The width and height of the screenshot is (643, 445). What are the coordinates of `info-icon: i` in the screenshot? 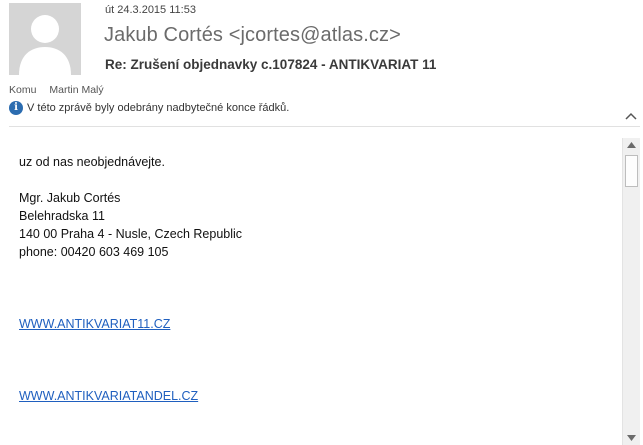 It's located at (16, 108).